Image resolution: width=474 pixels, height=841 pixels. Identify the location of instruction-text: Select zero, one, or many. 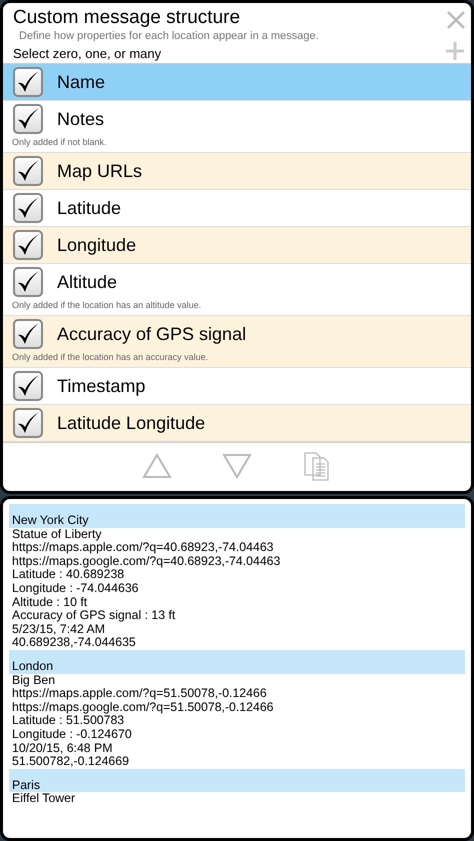
(87, 53).